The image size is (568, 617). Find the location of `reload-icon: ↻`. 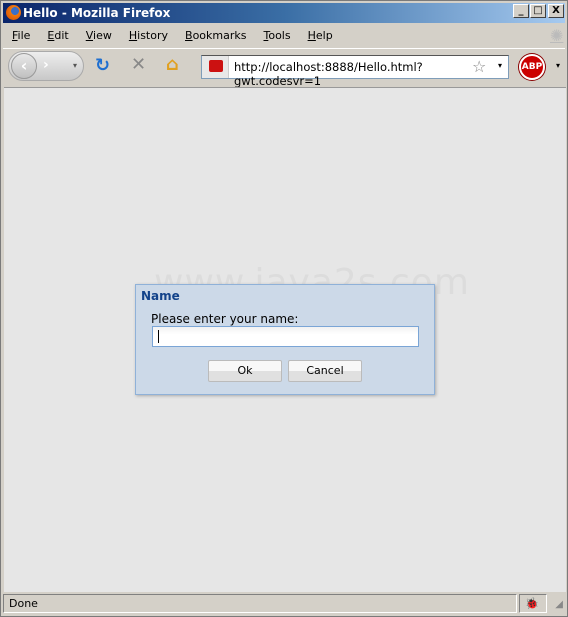

reload-icon: ↻ is located at coordinates (102, 65).